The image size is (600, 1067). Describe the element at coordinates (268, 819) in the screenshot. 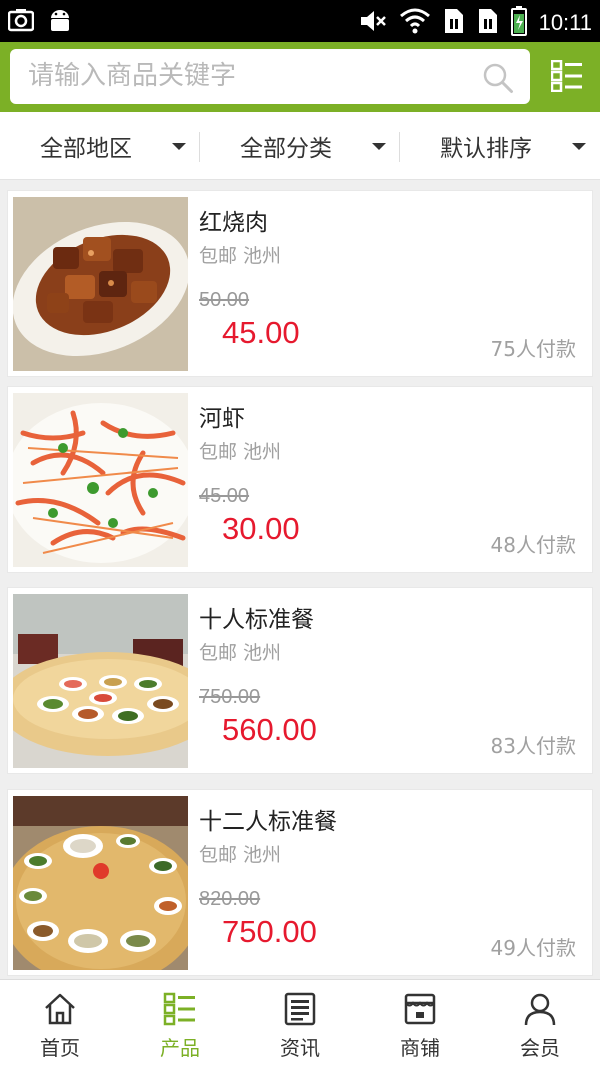

I see `product-title: 十二人标准餐` at that location.